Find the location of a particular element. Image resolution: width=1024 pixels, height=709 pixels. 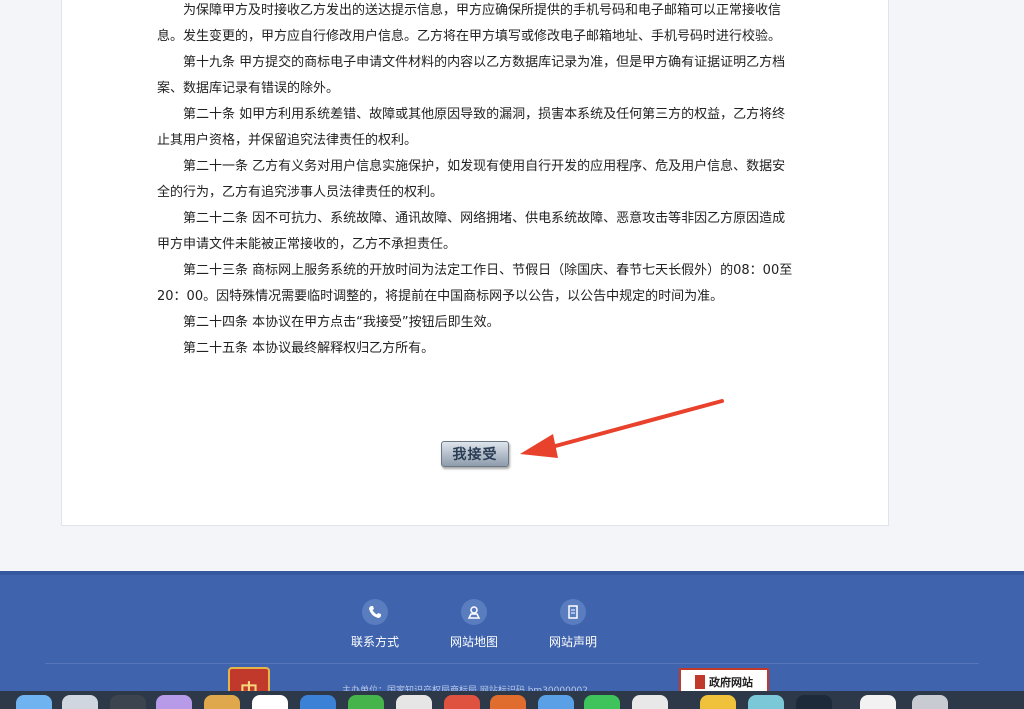

footer-link-statement: 网站声明 is located at coordinates (573, 624).